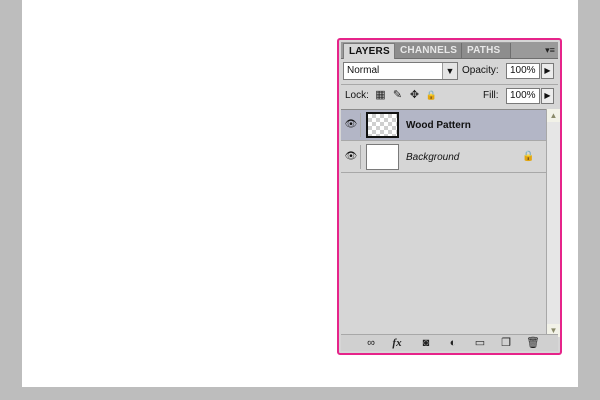 This screenshot has width=600, height=400. What do you see at coordinates (371, 343) in the screenshot?
I see `link-layers-icon: ∞` at bounding box center [371, 343].